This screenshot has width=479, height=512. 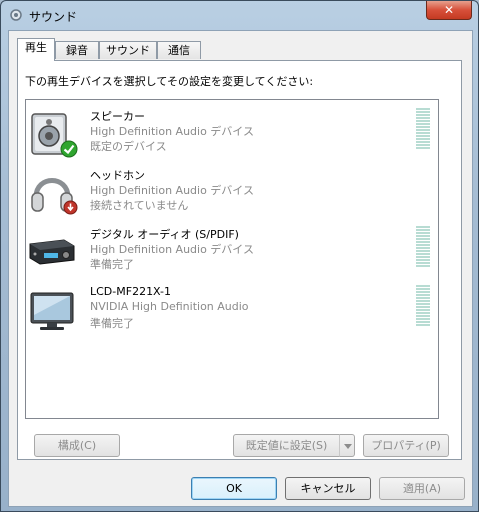 I want to click on chevron-down-icon, so click(x=348, y=446).